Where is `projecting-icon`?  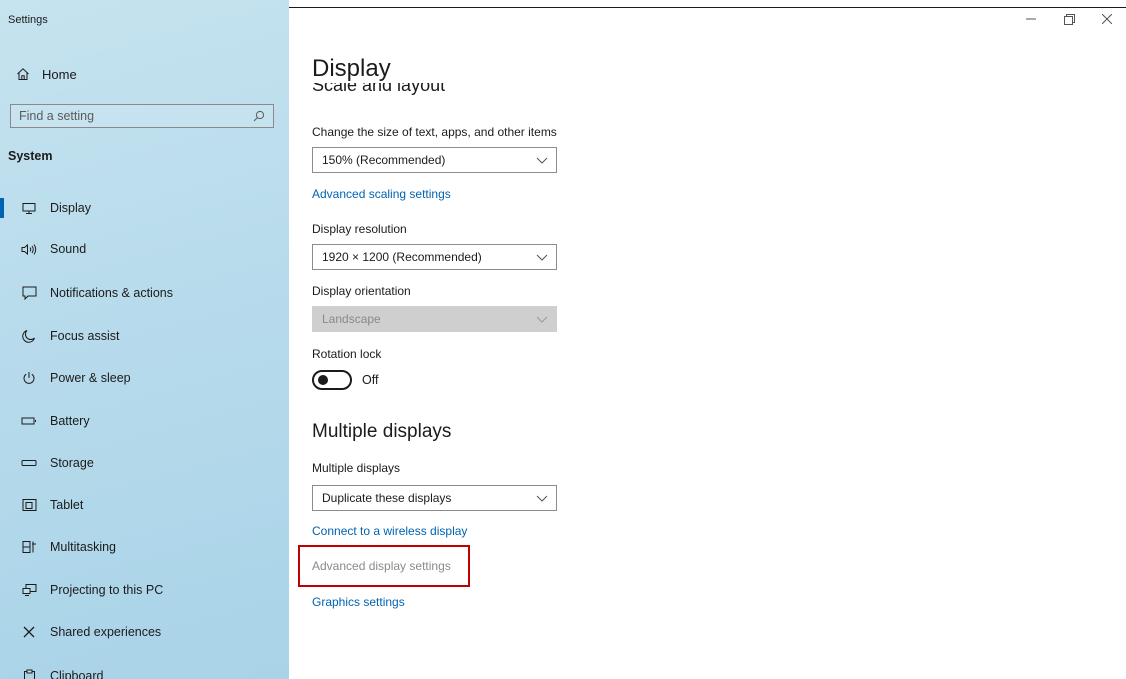
projecting-icon is located at coordinates (29, 590).